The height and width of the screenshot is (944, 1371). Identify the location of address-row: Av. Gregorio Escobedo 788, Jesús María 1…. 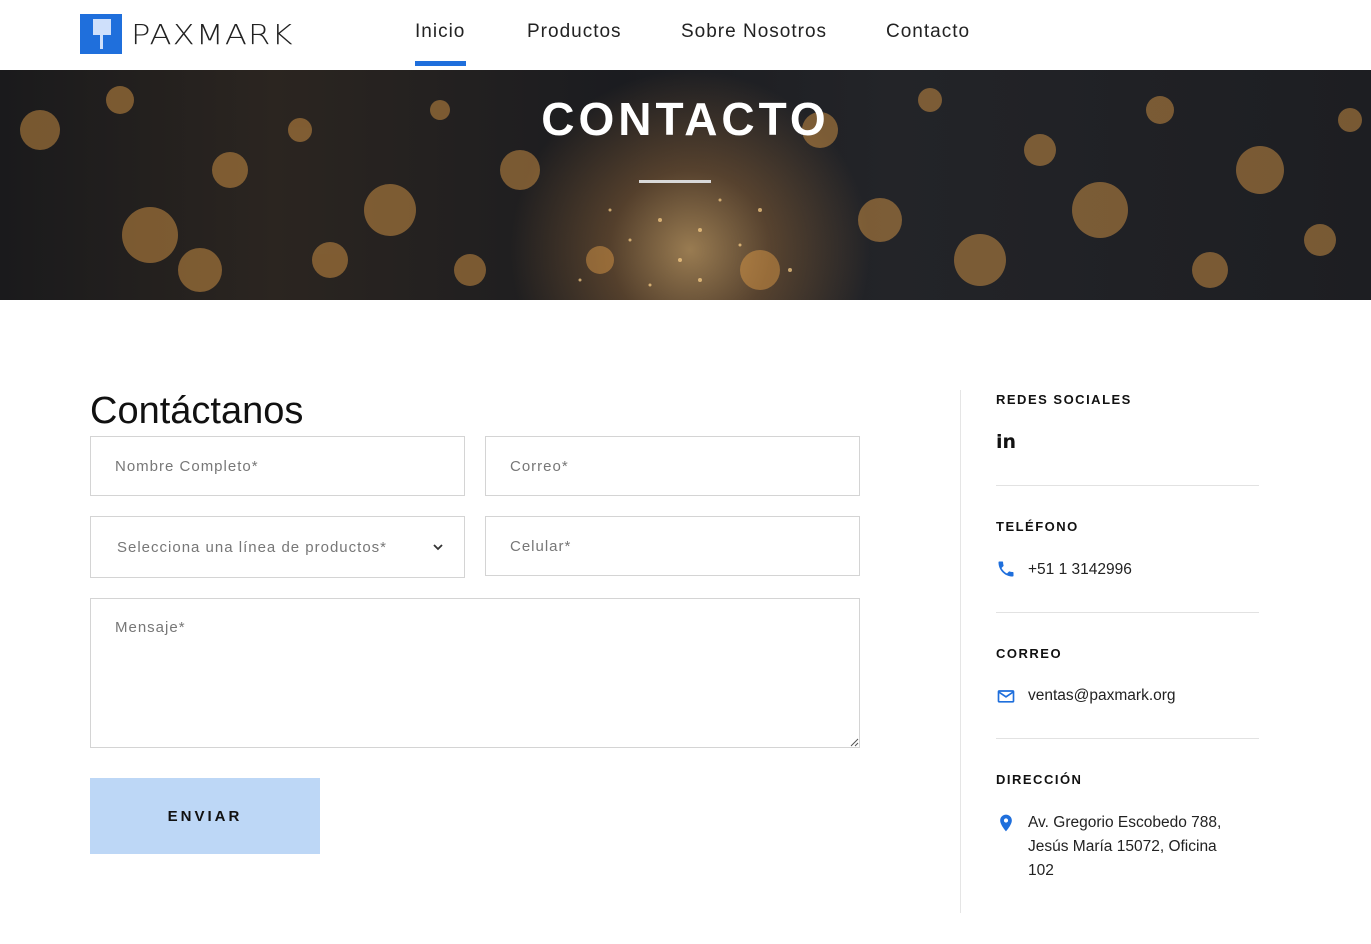
(1108, 847).